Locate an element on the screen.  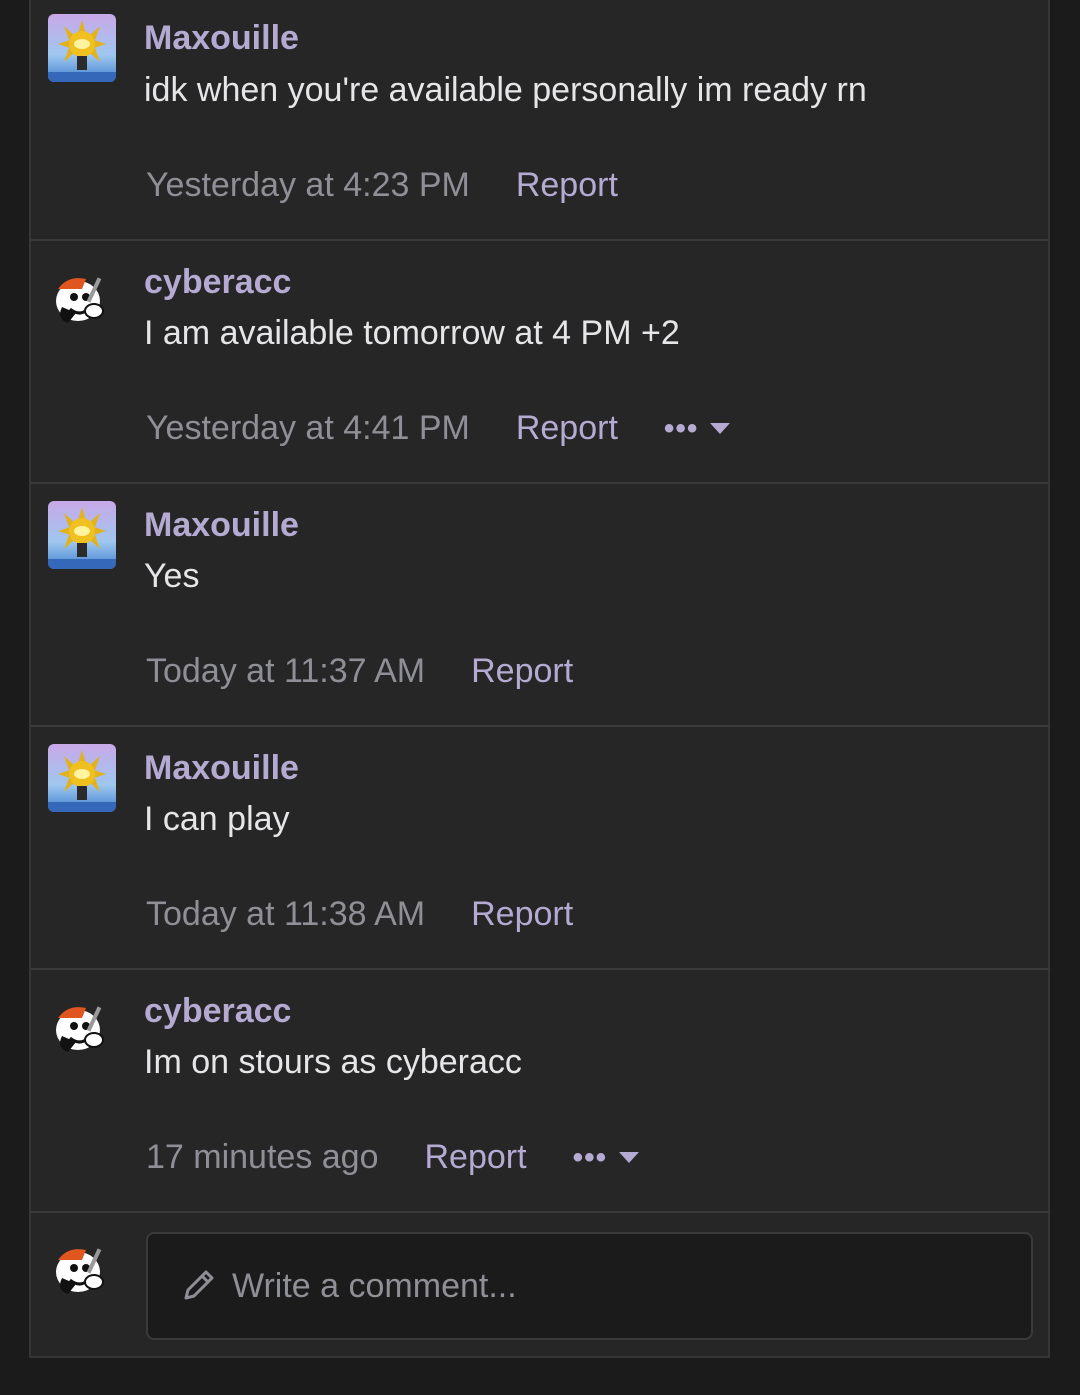
pencil-icon is located at coordinates (199, 1285).